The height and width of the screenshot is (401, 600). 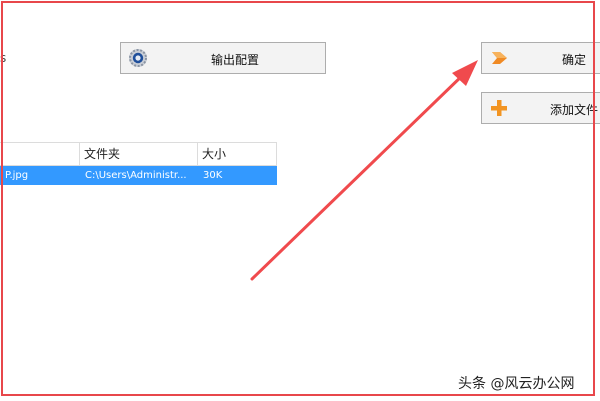 What do you see at coordinates (499, 108) in the screenshot?
I see `plus-icon` at bounding box center [499, 108].